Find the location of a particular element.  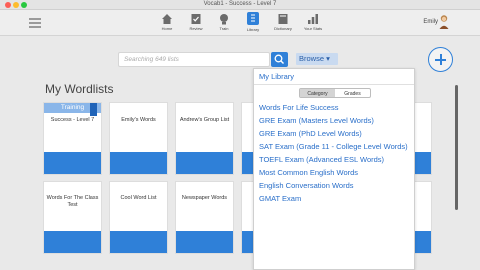

avatar is located at coordinates (444, 22).